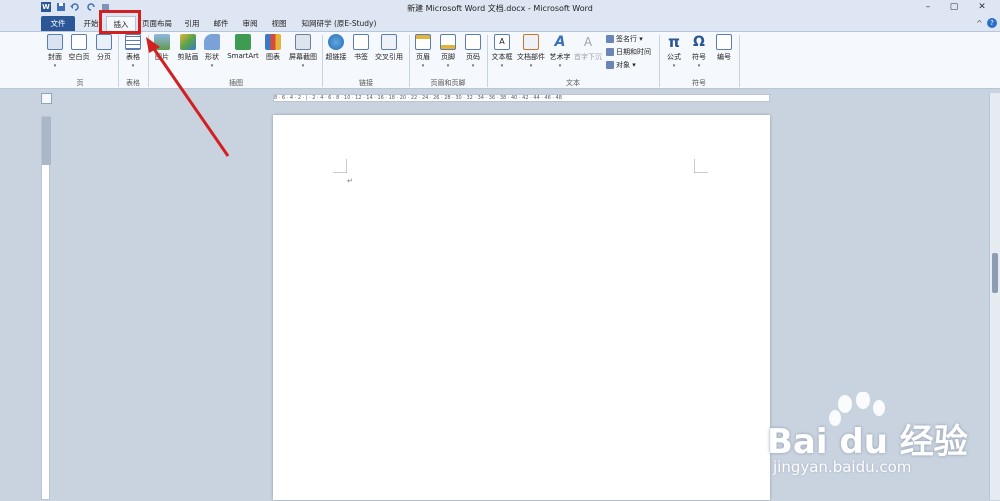  Describe the element at coordinates (560, 51) in the screenshot. I see `wordart-button: A 艺术字 ▾` at that location.